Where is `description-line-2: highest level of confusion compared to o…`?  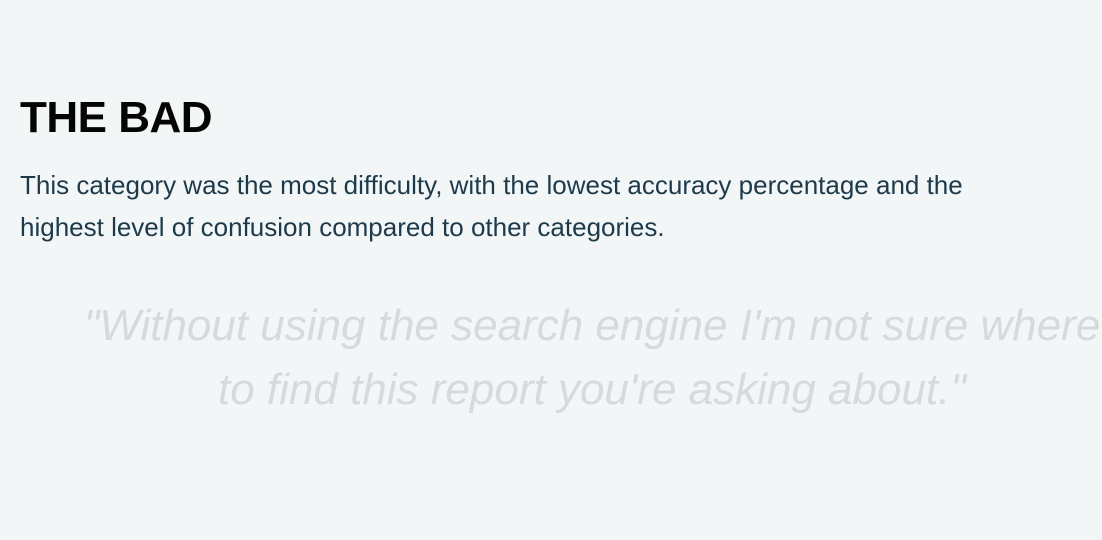 description-line-2: highest level of confusion compared to o… is located at coordinates (342, 227).